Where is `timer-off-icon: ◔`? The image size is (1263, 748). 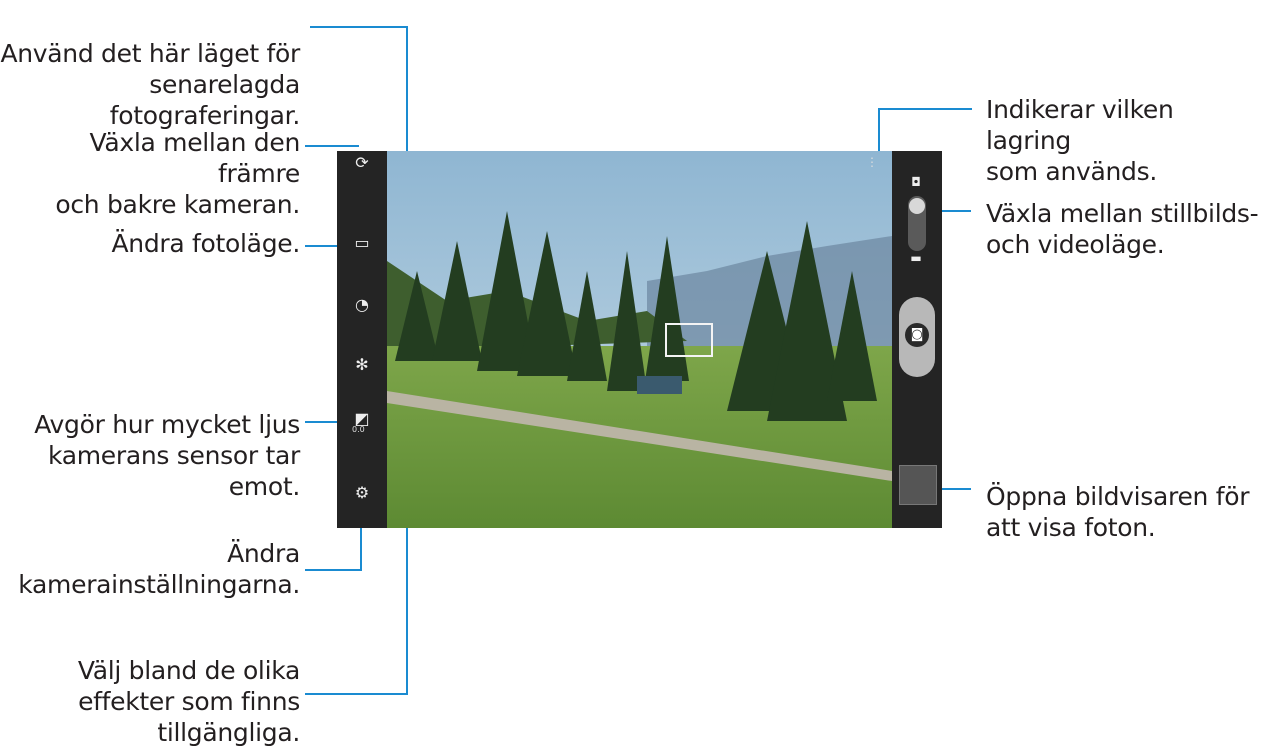 timer-off-icon: ◔ is located at coordinates (362, 304).